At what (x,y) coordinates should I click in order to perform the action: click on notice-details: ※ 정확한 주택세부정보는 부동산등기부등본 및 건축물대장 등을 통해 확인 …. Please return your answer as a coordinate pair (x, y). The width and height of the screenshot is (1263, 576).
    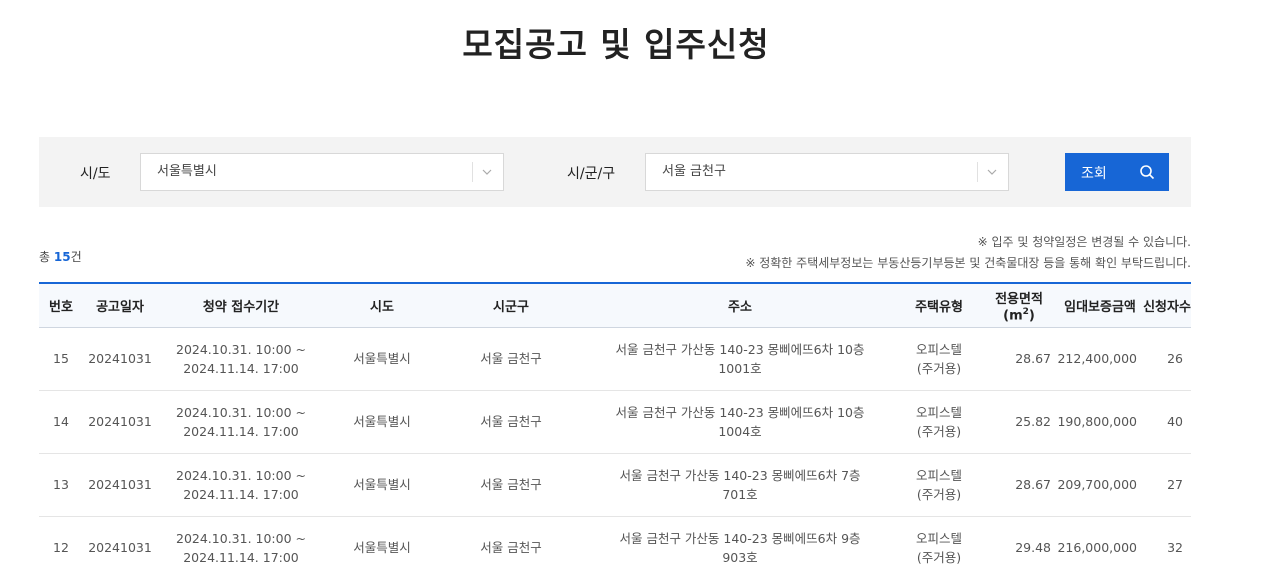
    Looking at the image, I should click on (968, 263).